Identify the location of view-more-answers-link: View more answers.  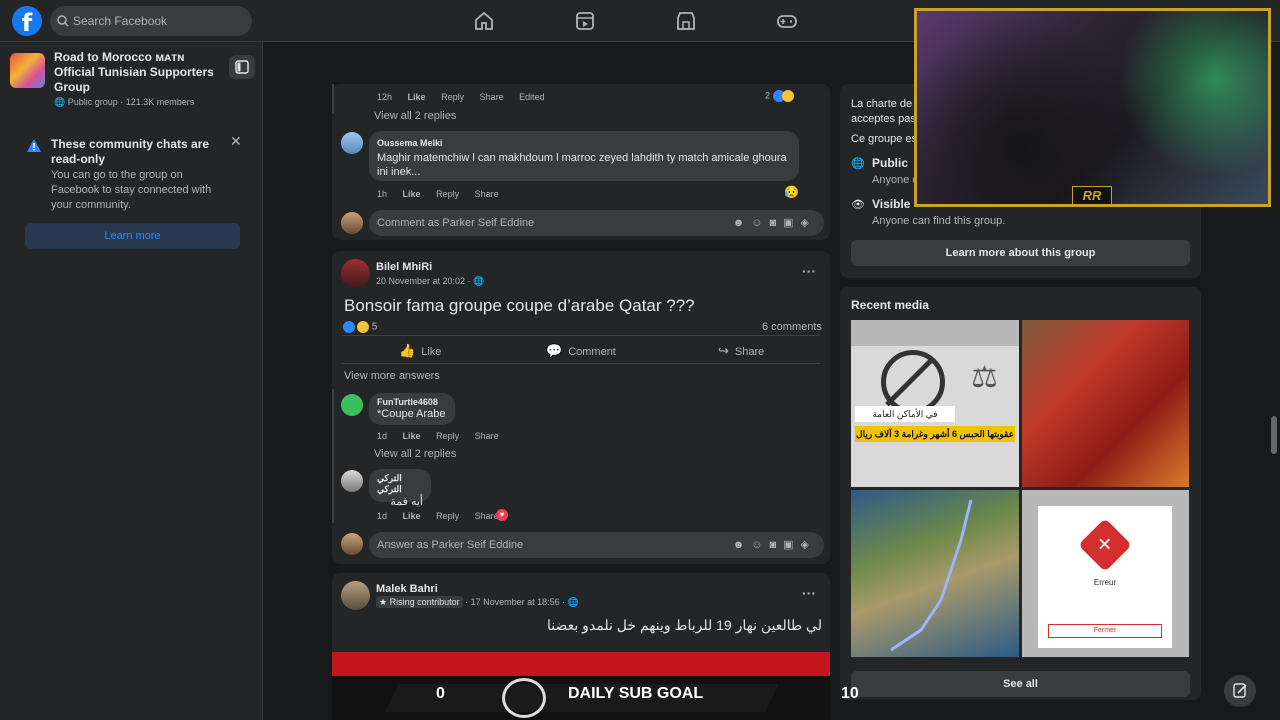
(392, 376).